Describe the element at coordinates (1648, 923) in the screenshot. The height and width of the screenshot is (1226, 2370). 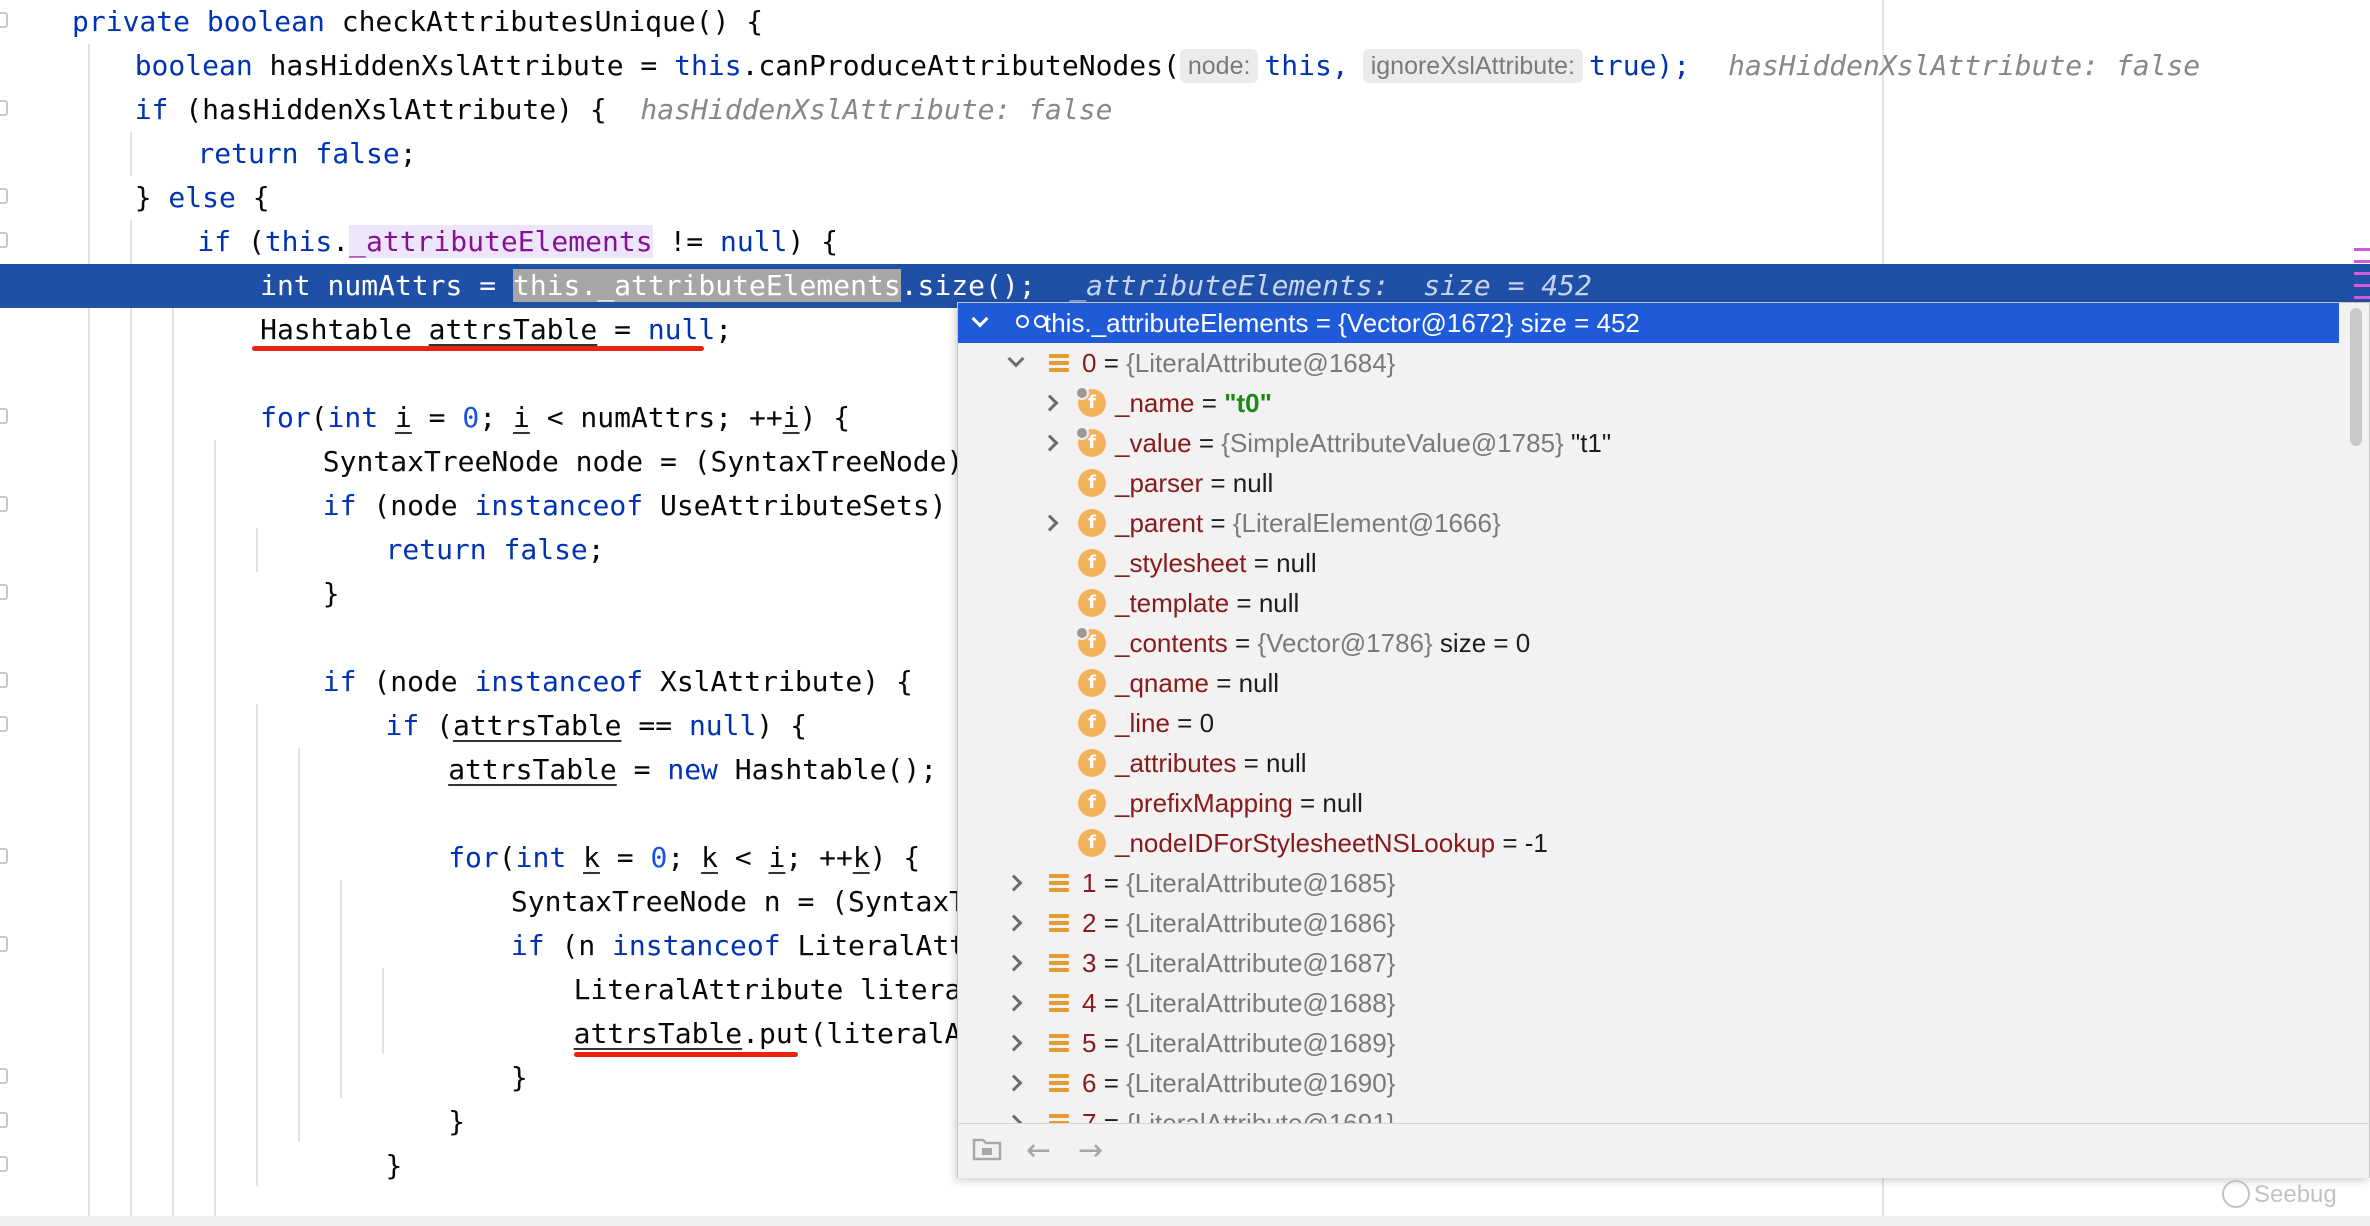
I see `tree-row-element: 2 = {LiteralAttribute@1686}` at that location.